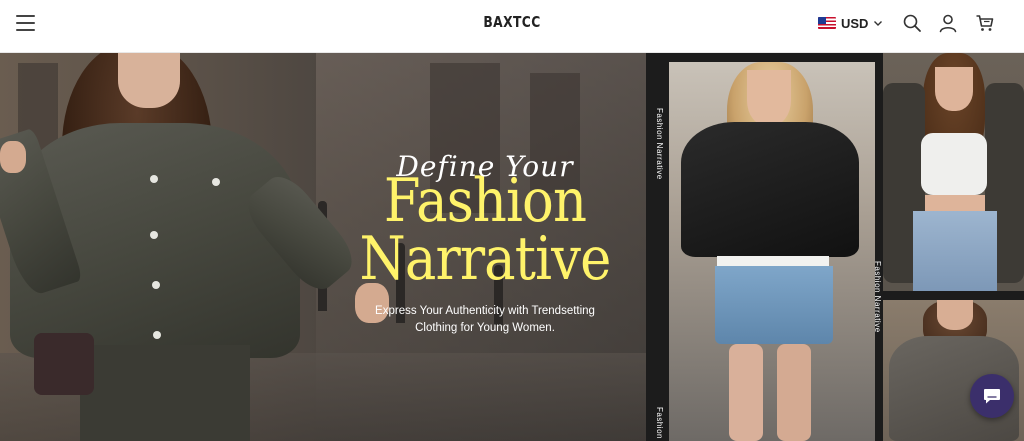 This screenshot has width=1024, height=441. Describe the element at coordinates (953, 370) in the screenshot. I see `model-photo-grey-jacket` at that location.